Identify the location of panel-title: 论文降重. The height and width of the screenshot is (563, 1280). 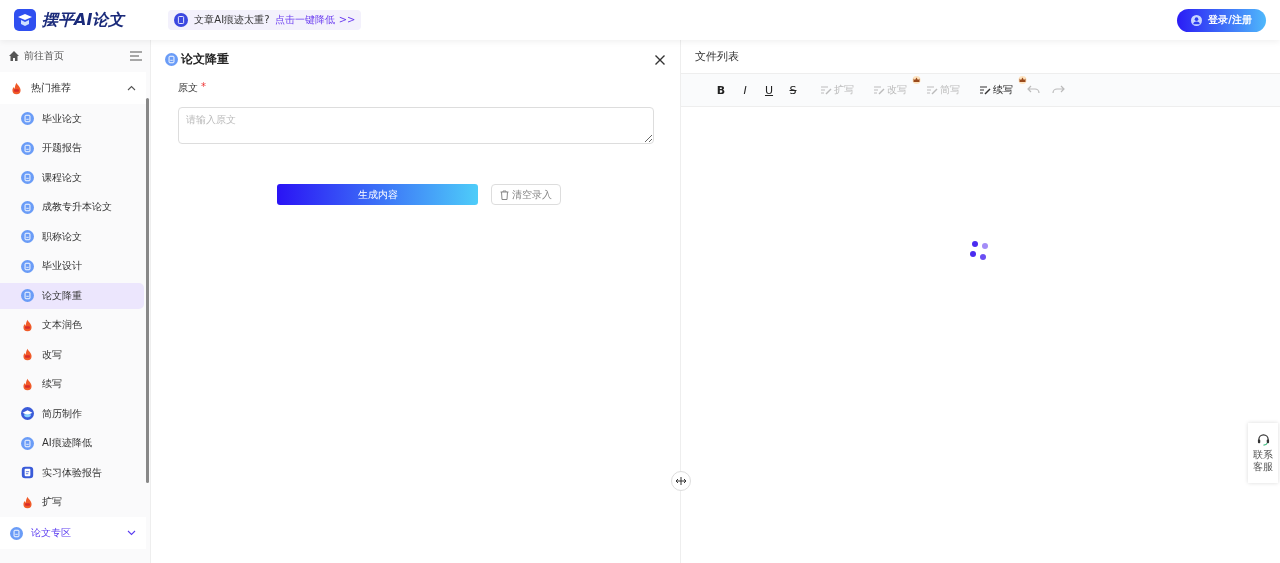
(205, 59).